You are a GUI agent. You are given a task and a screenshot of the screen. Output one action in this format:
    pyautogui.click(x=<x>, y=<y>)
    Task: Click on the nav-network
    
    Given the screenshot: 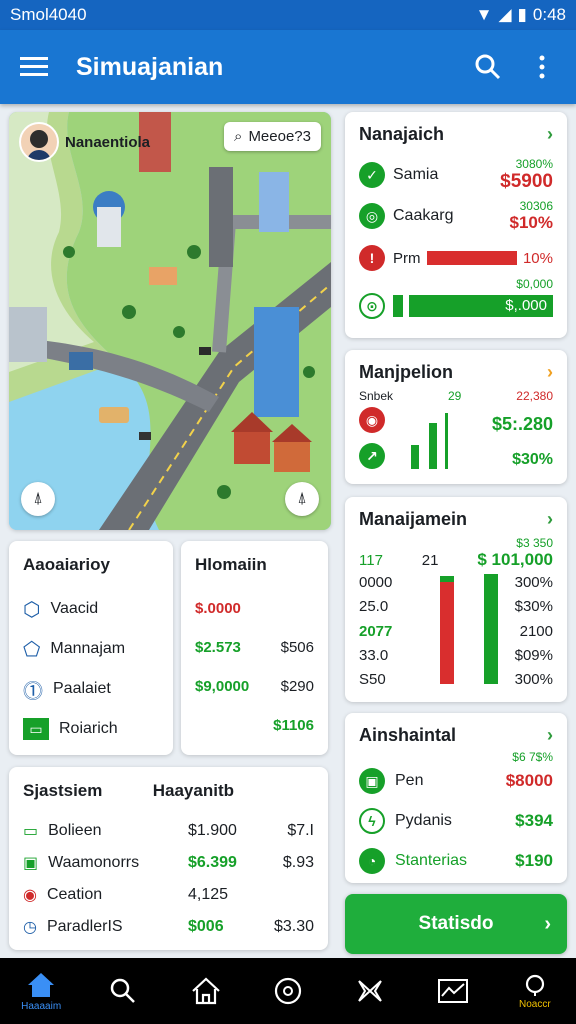 What is the action you would take?
    pyautogui.click(x=370, y=991)
    